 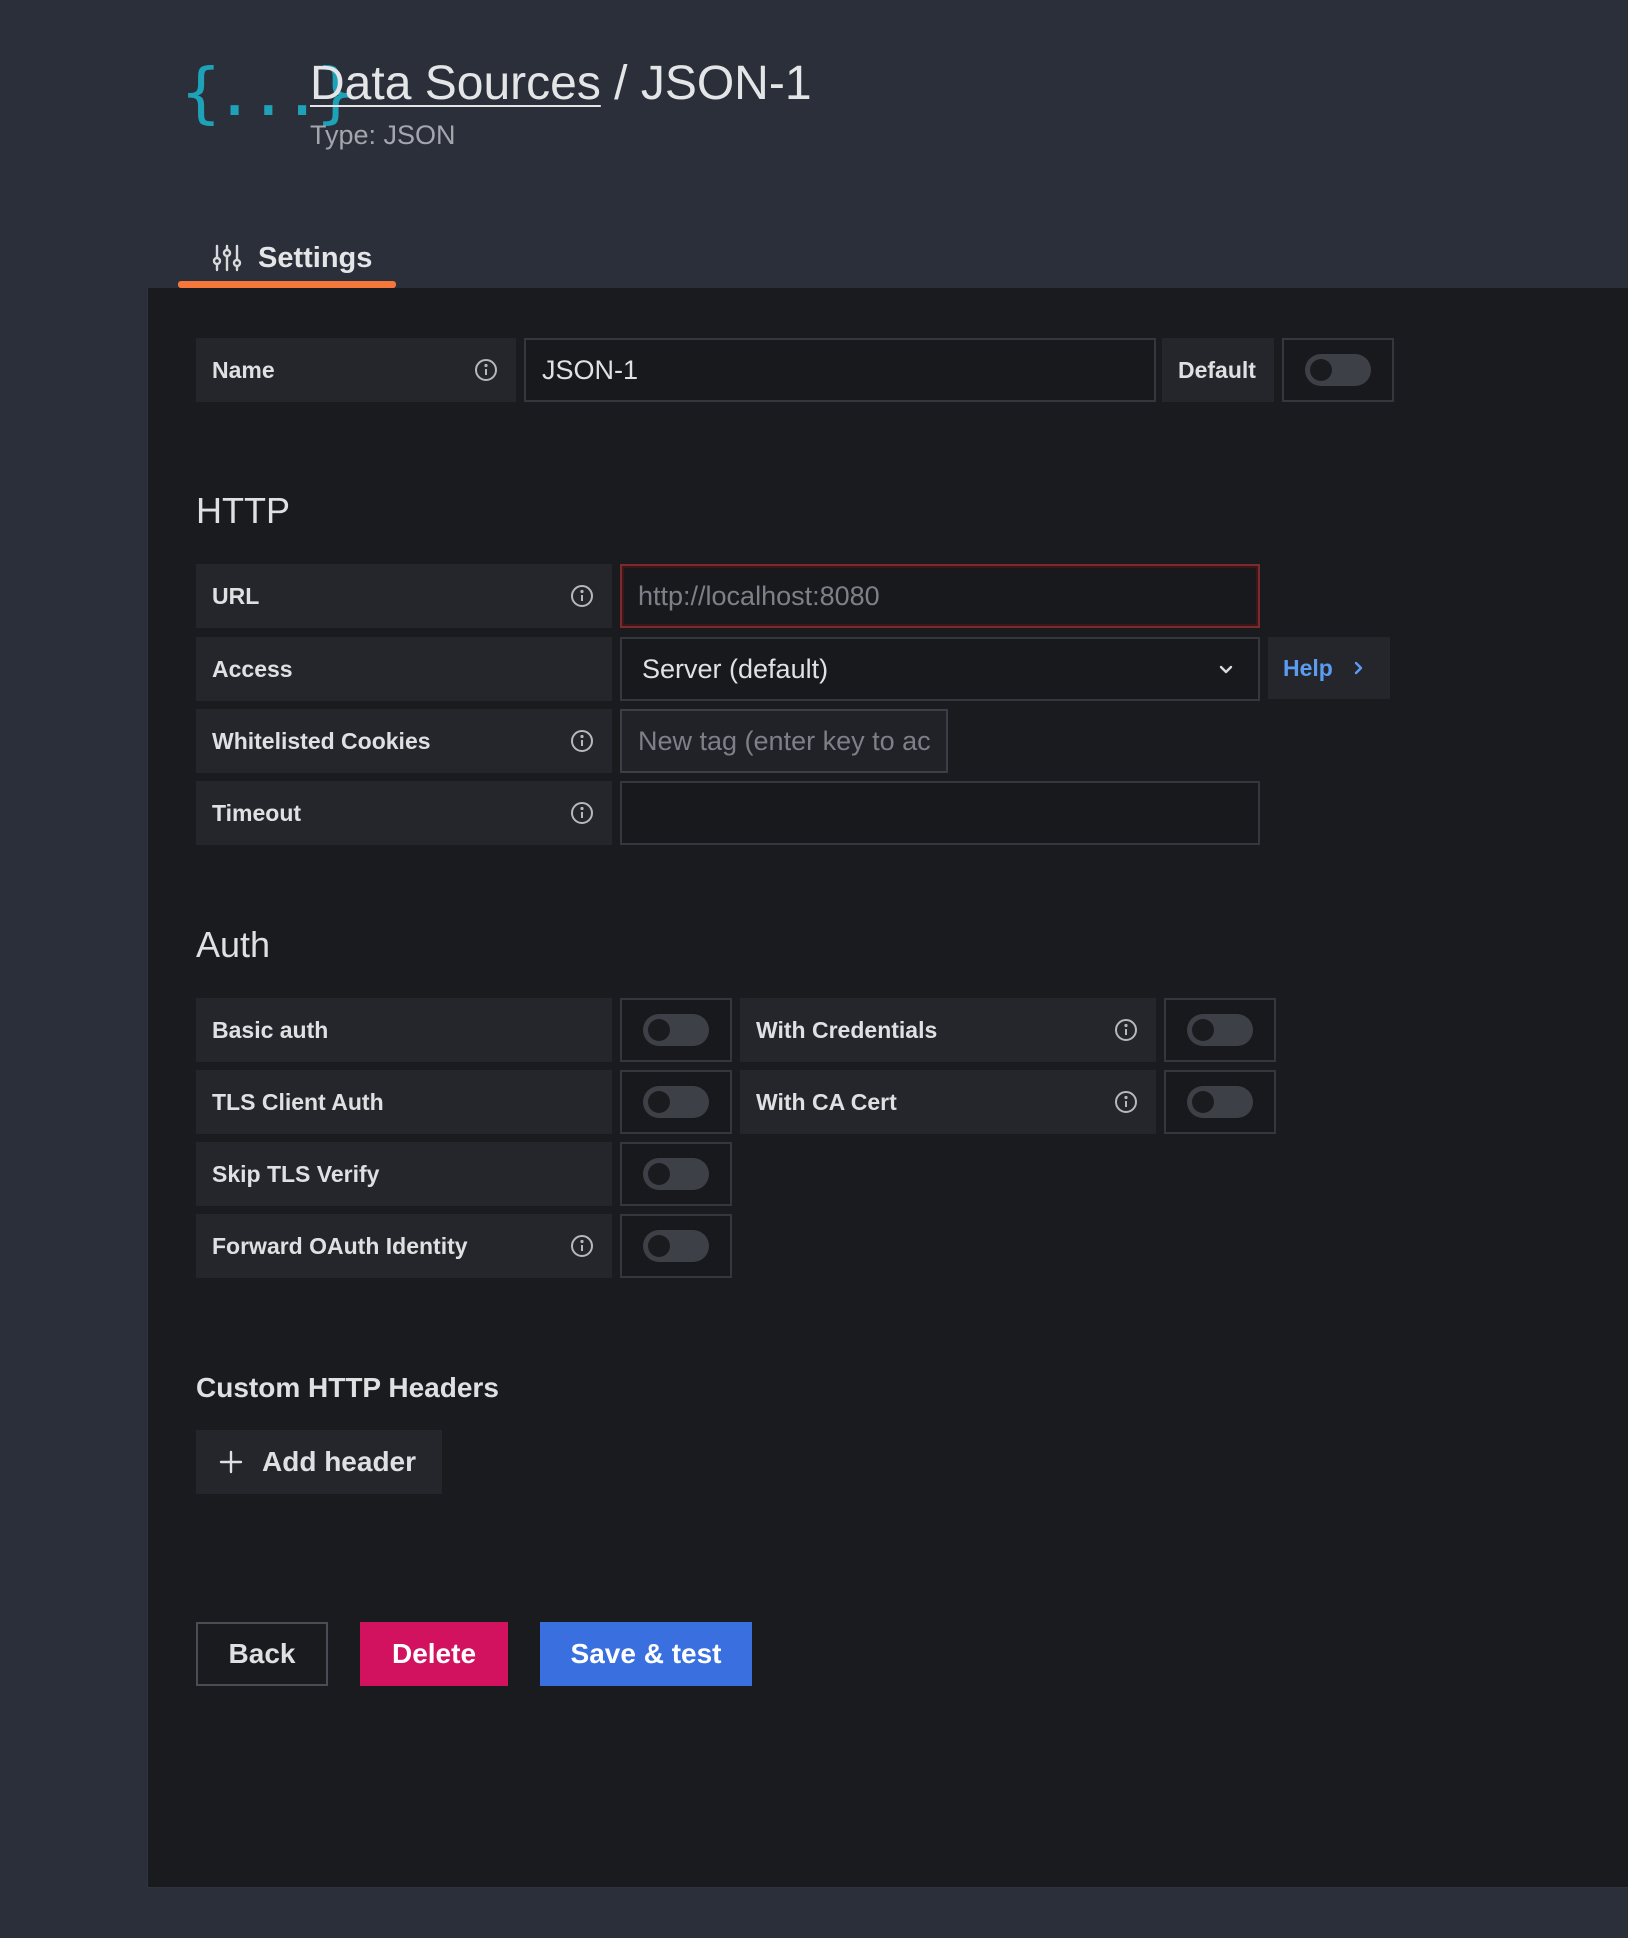 I want to click on with-credentials-toggle, so click(x=1220, y=1030).